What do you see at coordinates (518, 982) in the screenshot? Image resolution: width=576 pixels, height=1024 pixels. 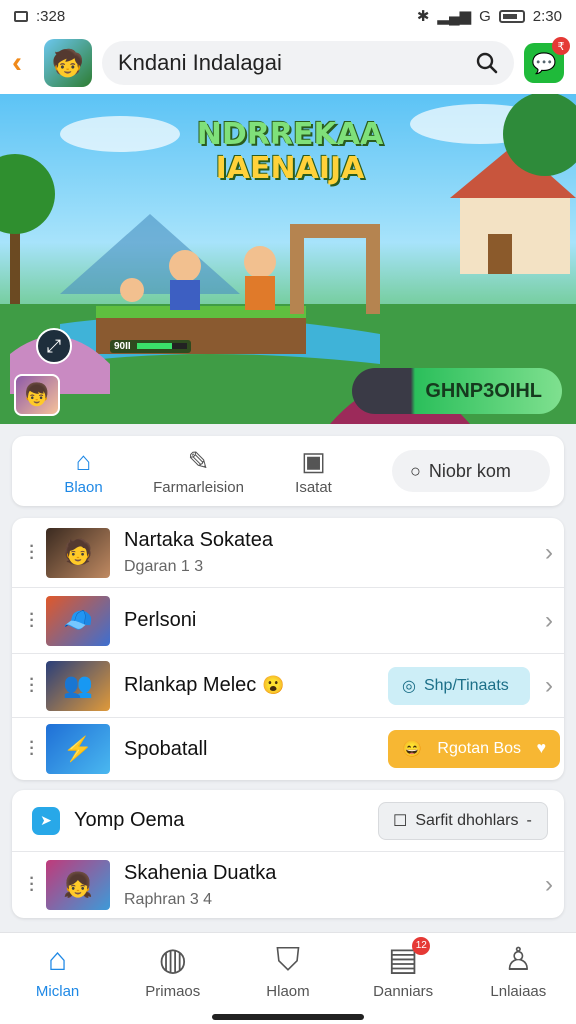 I see `nav-profile: ♙ Lnlaiaas` at bounding box center [518, 982].